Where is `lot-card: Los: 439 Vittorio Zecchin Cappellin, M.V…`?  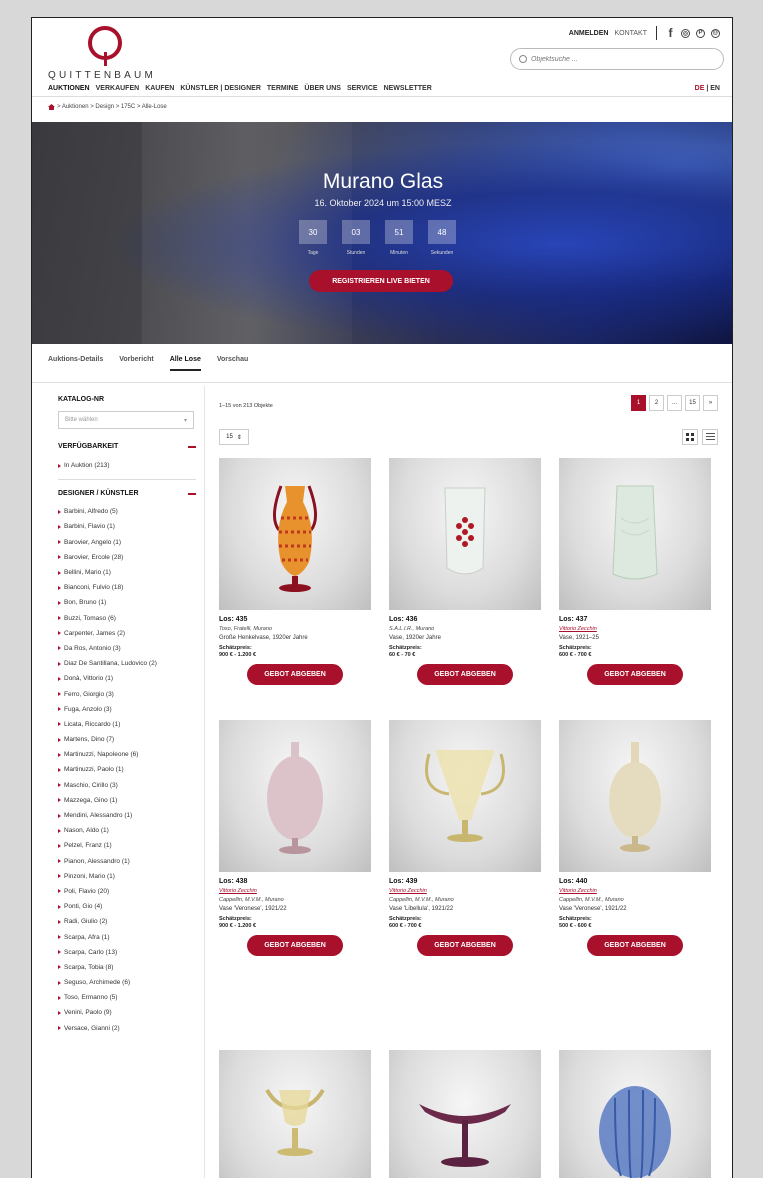
lot-card: Los: 439 Vittorio Zecchin Cappellin, M.V… is located at coordinates (465, 838).